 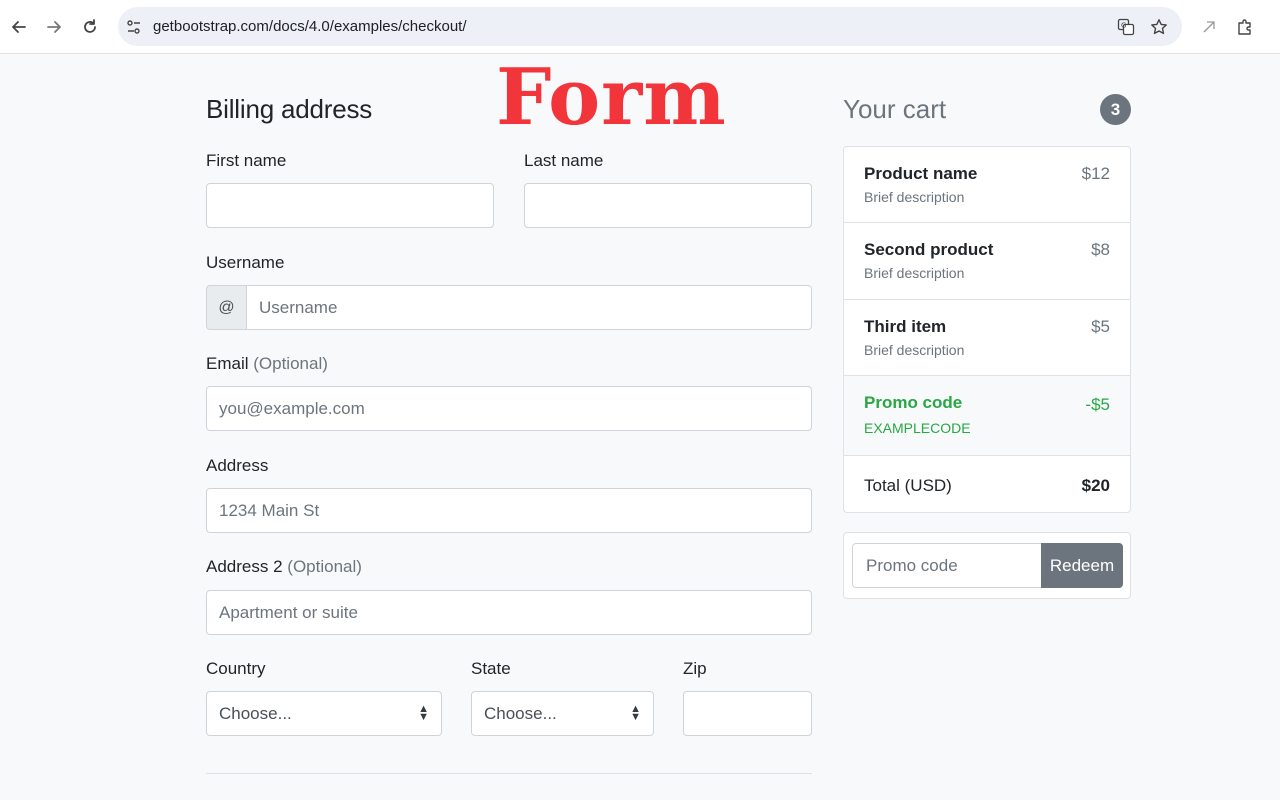 What do you see at coordinates (917, 428) in the screenshot?
I see `promo-code: EXAMPLECODE` at bounding box center [917, 428].